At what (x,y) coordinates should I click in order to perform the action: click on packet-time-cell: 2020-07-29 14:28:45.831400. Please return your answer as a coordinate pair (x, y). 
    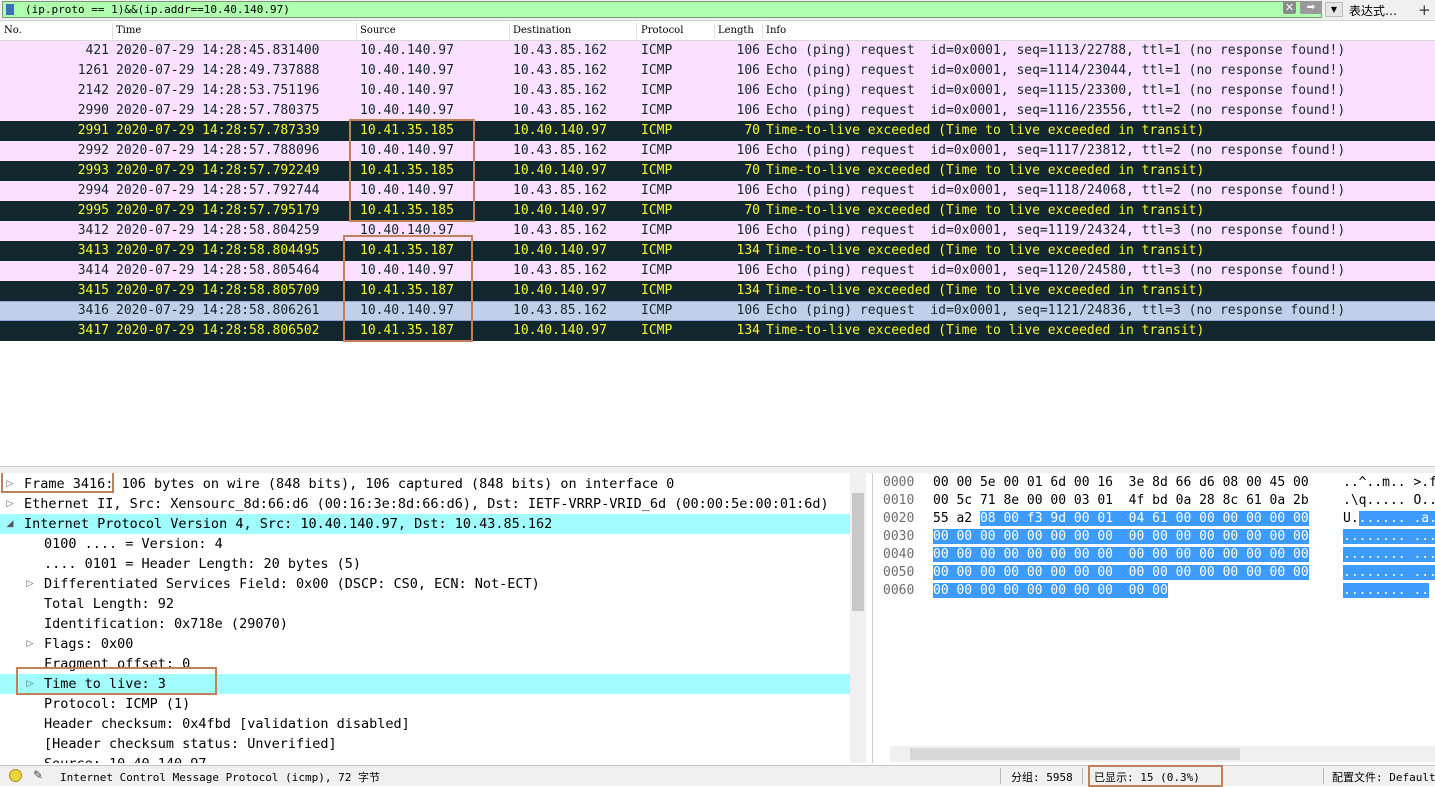
    Looking at the image, I should click on (218, 50).